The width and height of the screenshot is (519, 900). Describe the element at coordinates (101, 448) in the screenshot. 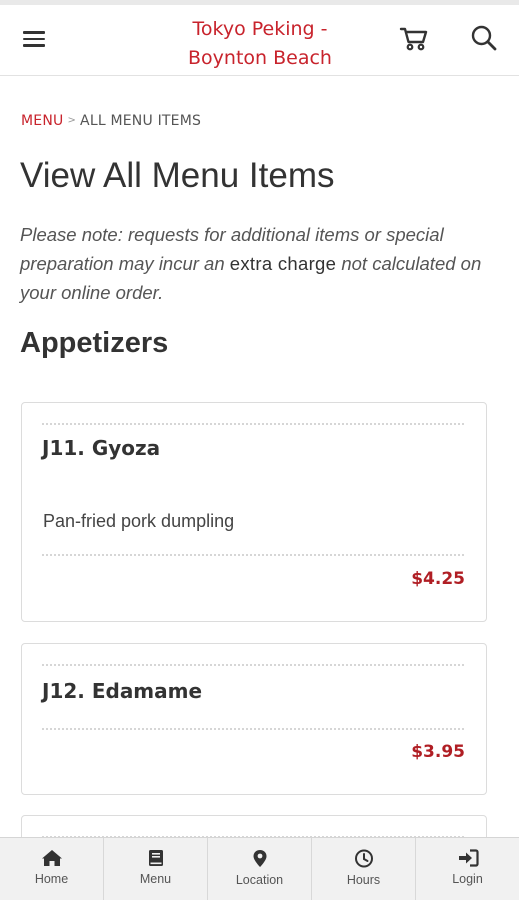

I see `item-name: J11. Gyoza` at that location.